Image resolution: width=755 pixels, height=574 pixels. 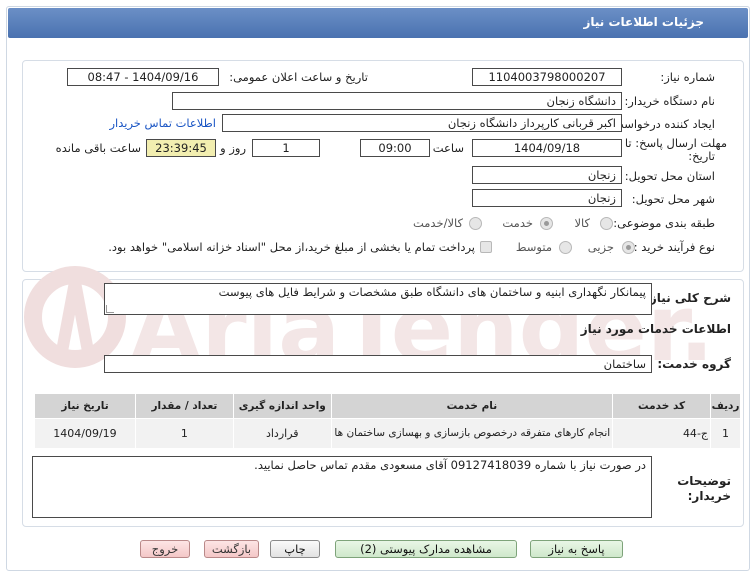 I want to click on process-label: نوع فرآیند خرید :, so click(x=674, y=247).